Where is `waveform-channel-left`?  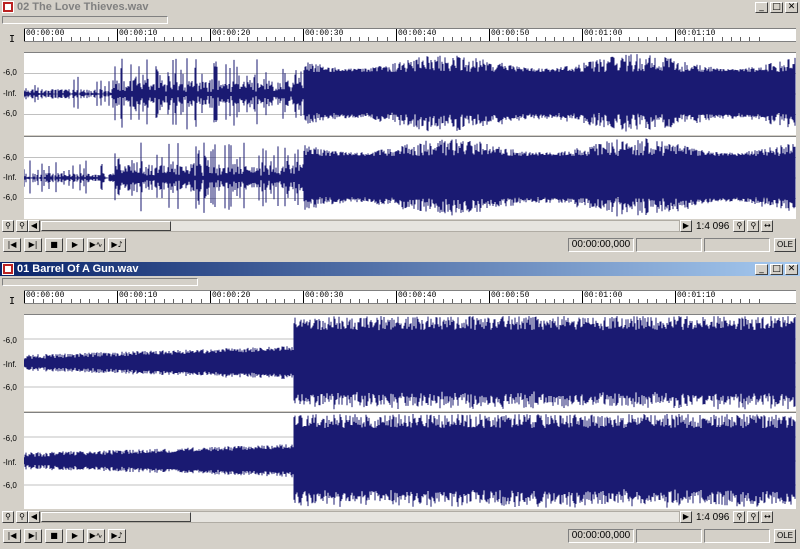 waveform-channel-left is located at coordinates (410, 93).